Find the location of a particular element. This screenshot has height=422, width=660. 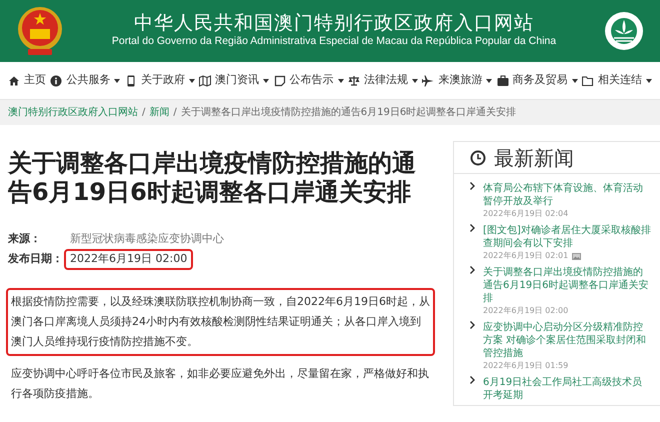

nav-menu-item: 法律法规 is located at coordinates (383, 80).